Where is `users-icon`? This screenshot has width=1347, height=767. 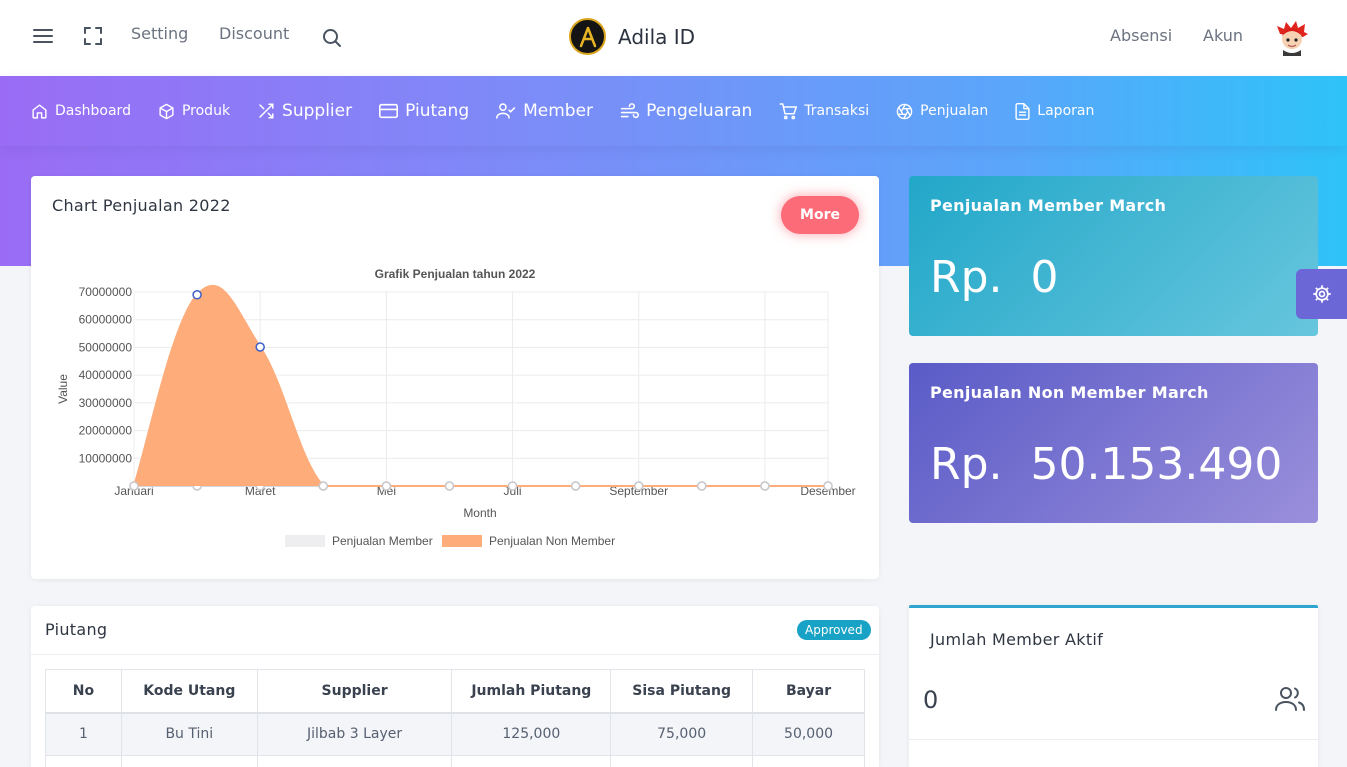
users-icon is located at coordinates (1290, 701).